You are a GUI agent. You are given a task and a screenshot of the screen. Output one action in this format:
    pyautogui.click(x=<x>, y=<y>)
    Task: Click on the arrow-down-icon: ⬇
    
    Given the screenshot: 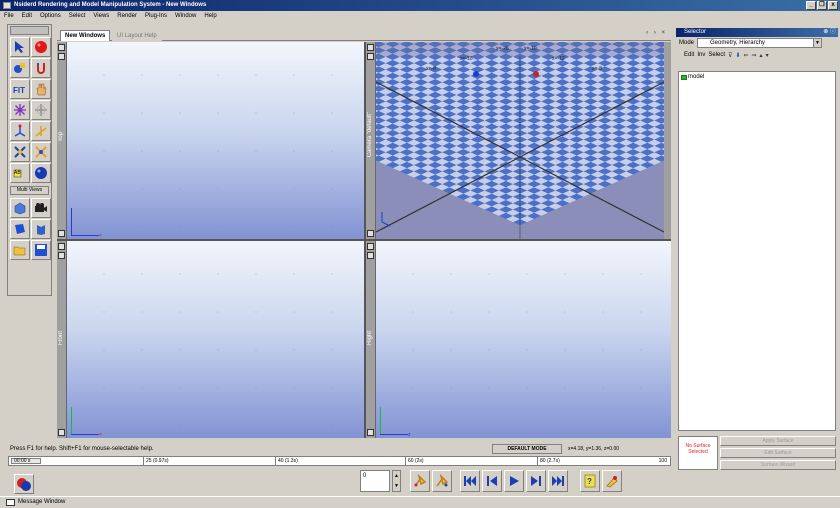 What is the action you would take?
    pyautogui.click(x=737, y=55)
    